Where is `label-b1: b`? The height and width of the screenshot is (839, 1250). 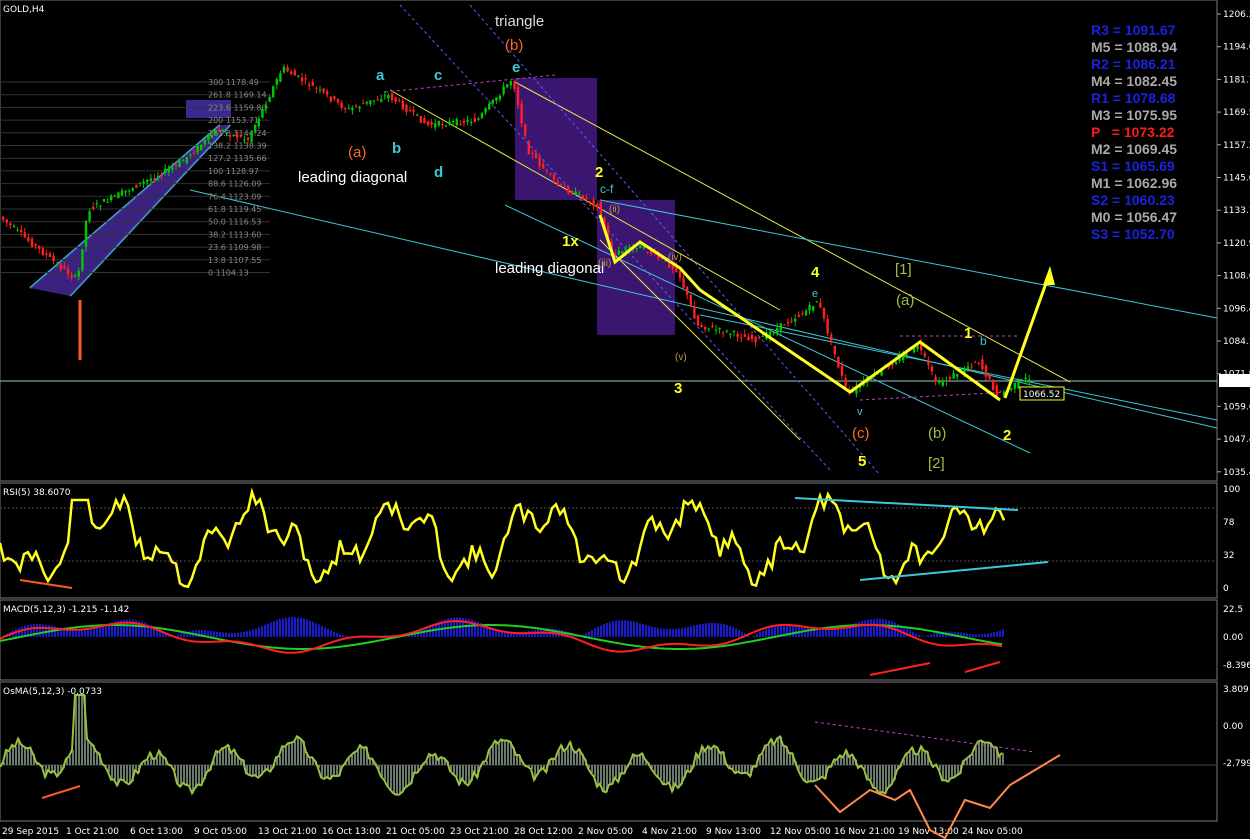
label-b1: b is located at coordinates (396, 148).